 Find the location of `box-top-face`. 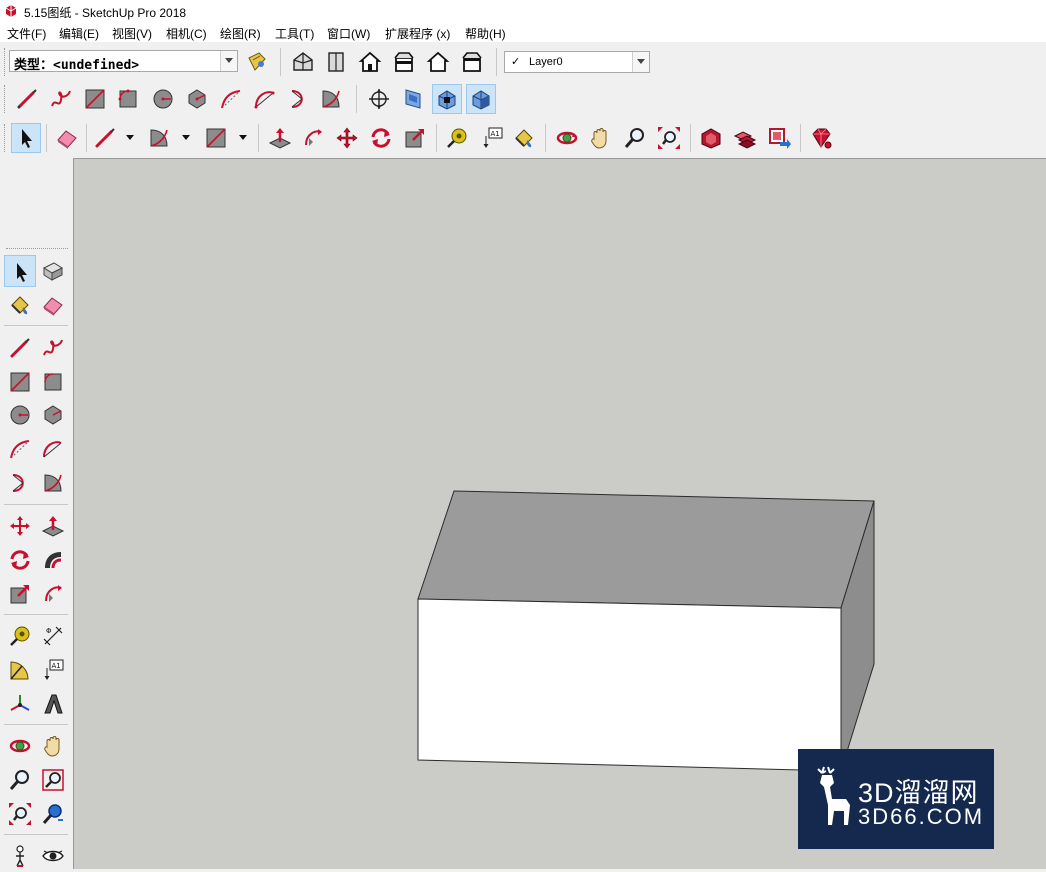

box-top-face is located at coordinates (646, 549).